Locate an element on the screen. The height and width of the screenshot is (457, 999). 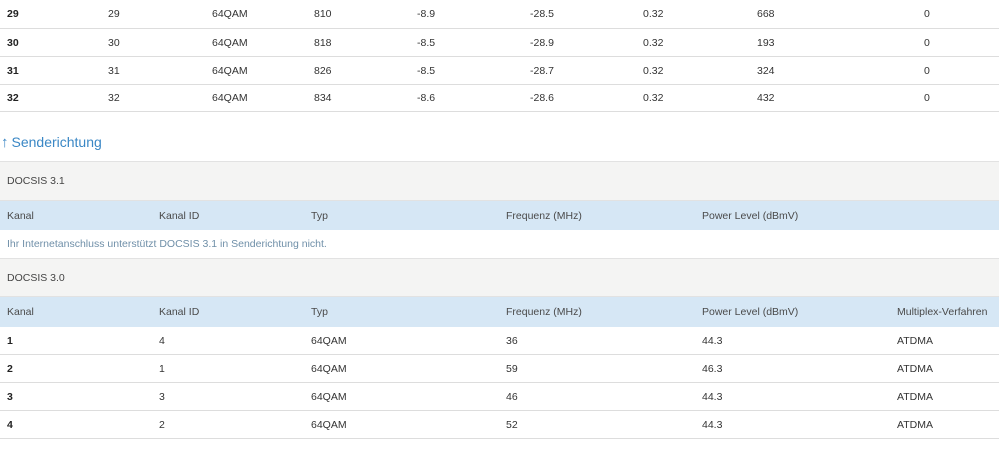
mse-cell: -28.9 is located at coordinates (542, 42).